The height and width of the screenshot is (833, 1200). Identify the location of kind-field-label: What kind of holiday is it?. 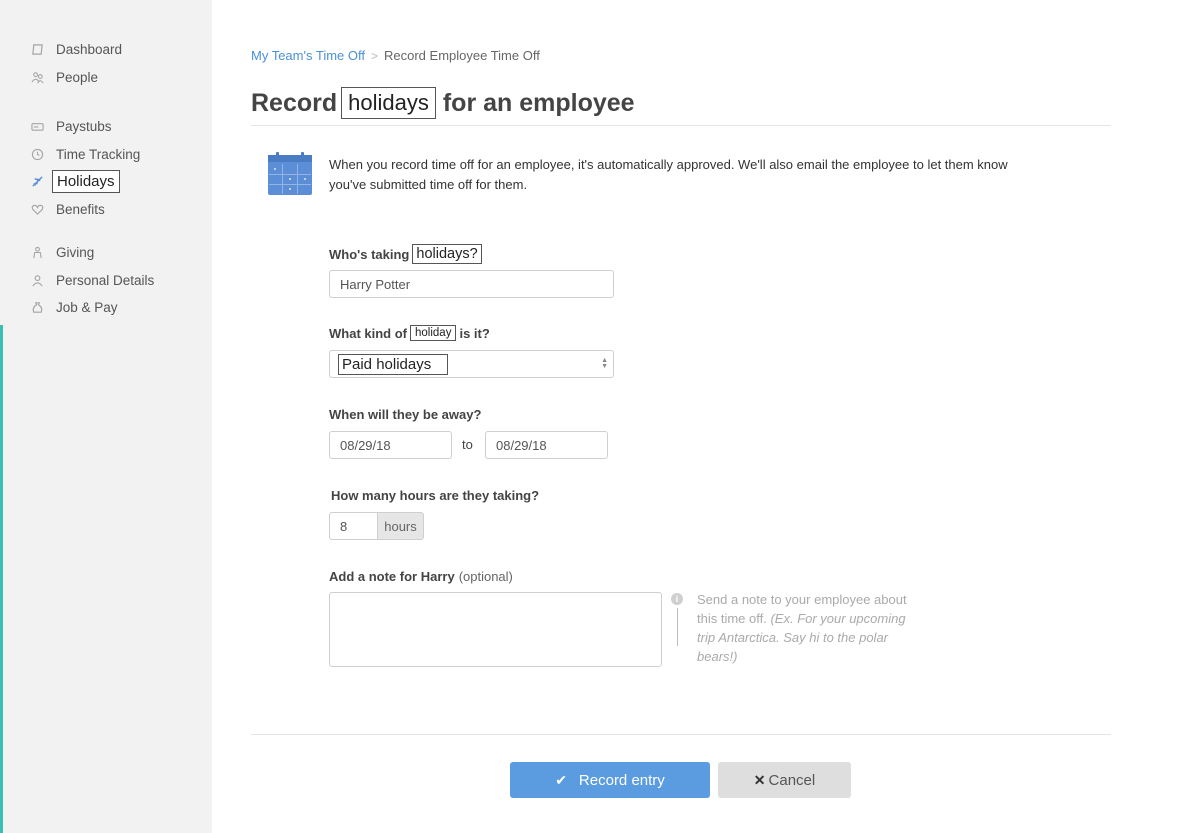
(409, 333).